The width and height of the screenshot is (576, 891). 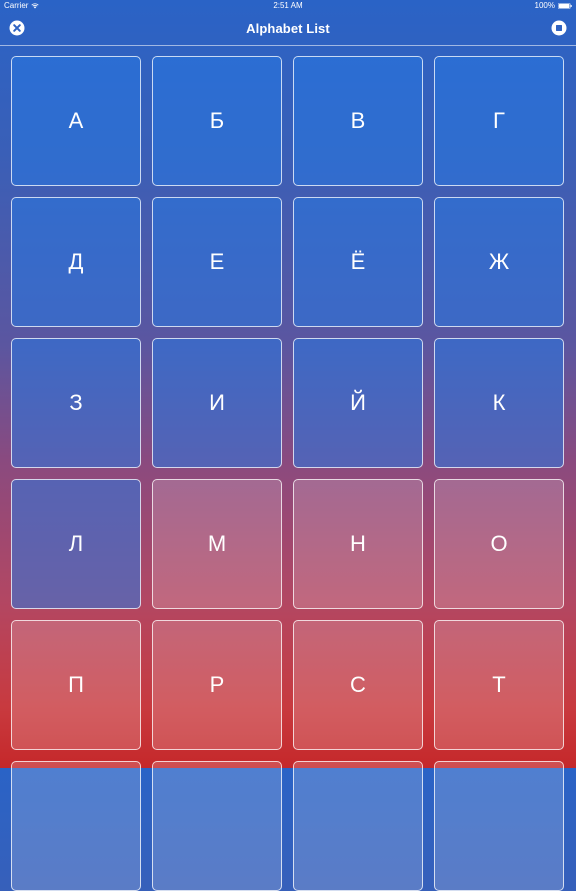 I want to click on letter-label: О, so click(x=499, y=543).